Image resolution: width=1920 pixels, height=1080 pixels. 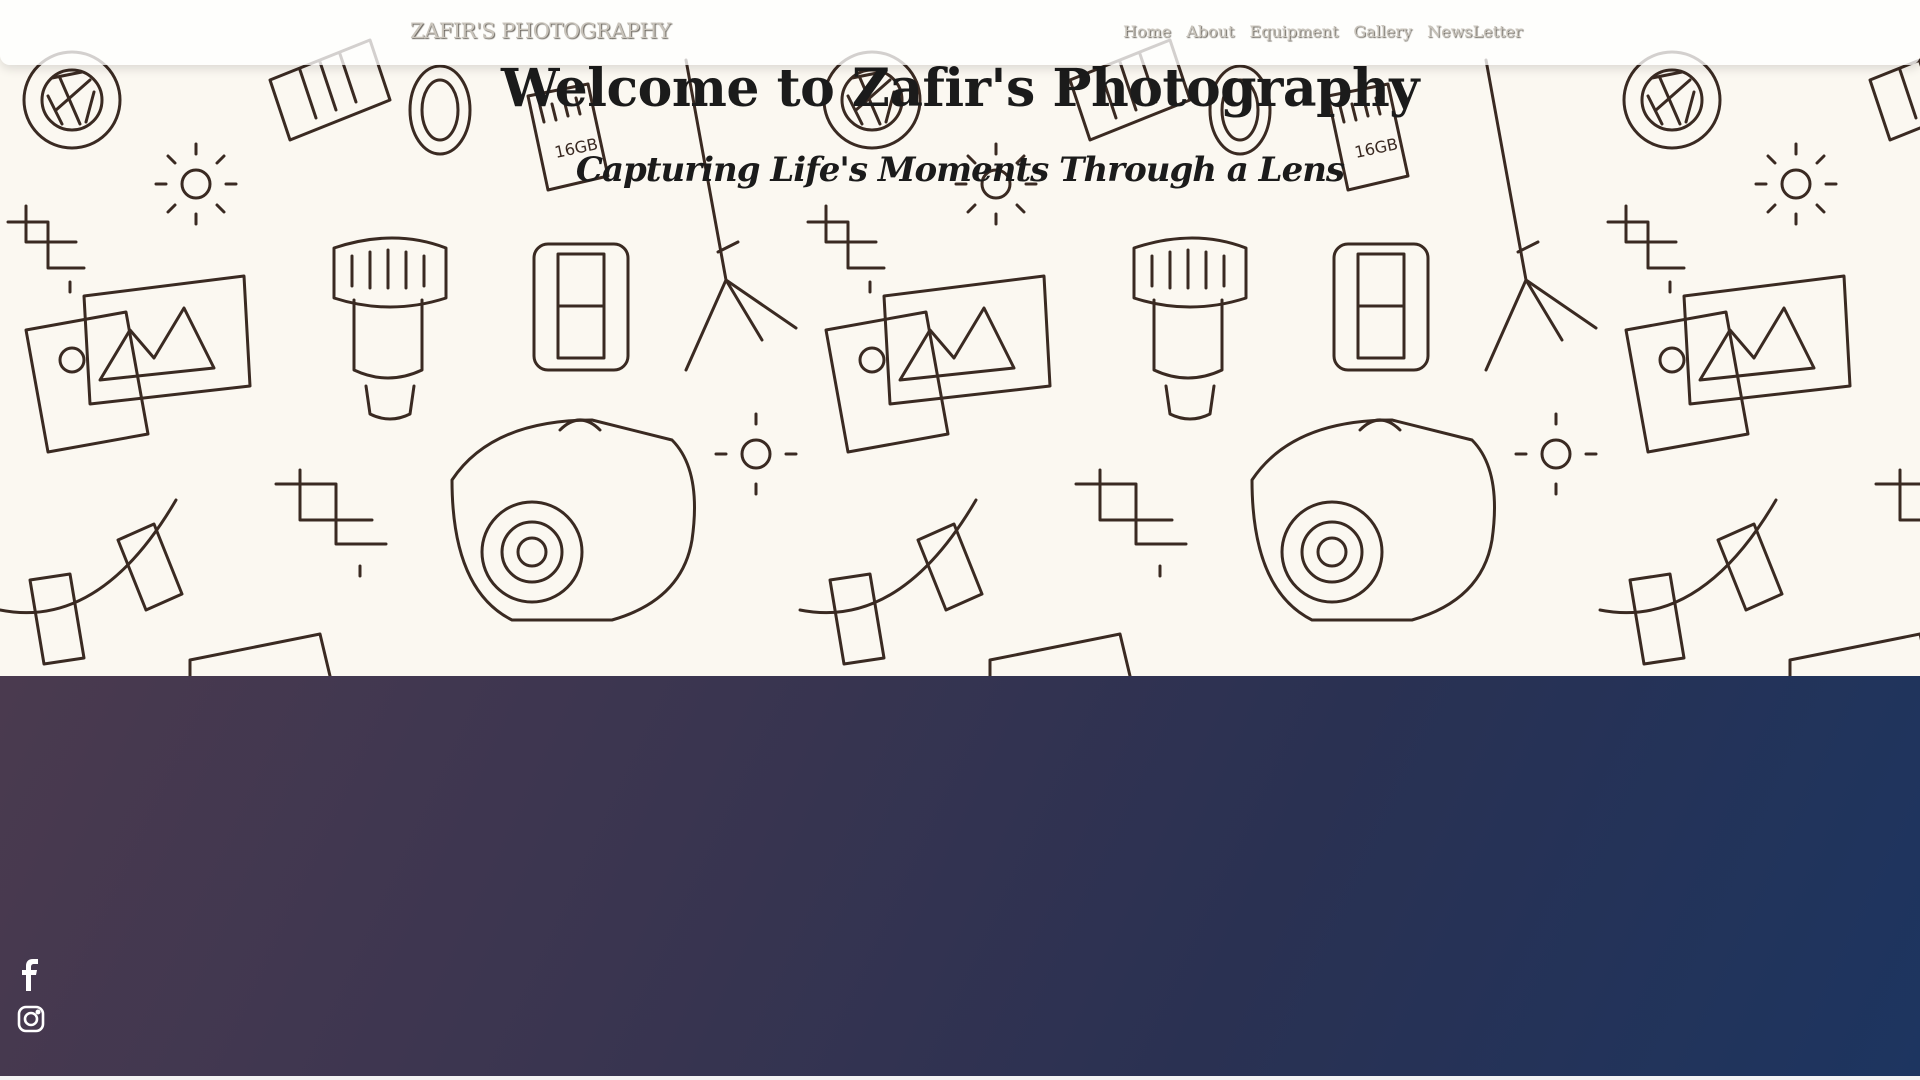 I want to click on nav-link-about: About, so click(x=1210, y=31).